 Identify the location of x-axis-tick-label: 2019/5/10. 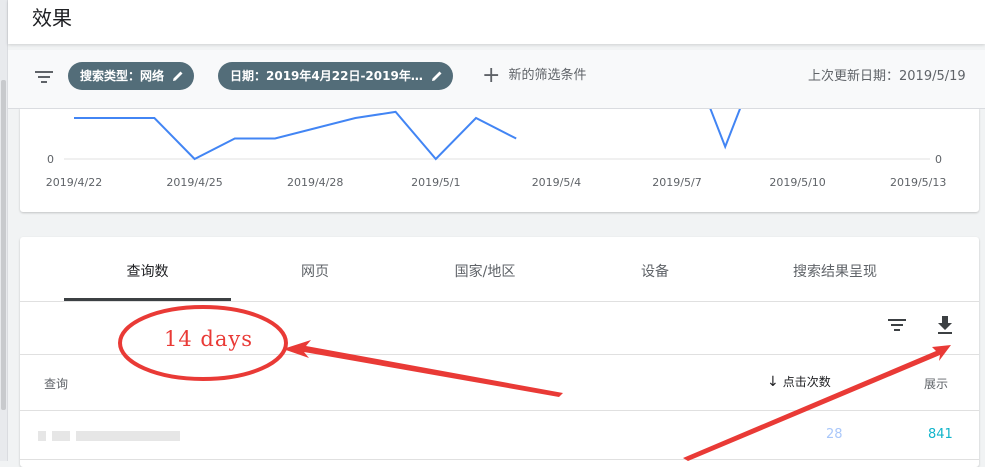
(797, 182).